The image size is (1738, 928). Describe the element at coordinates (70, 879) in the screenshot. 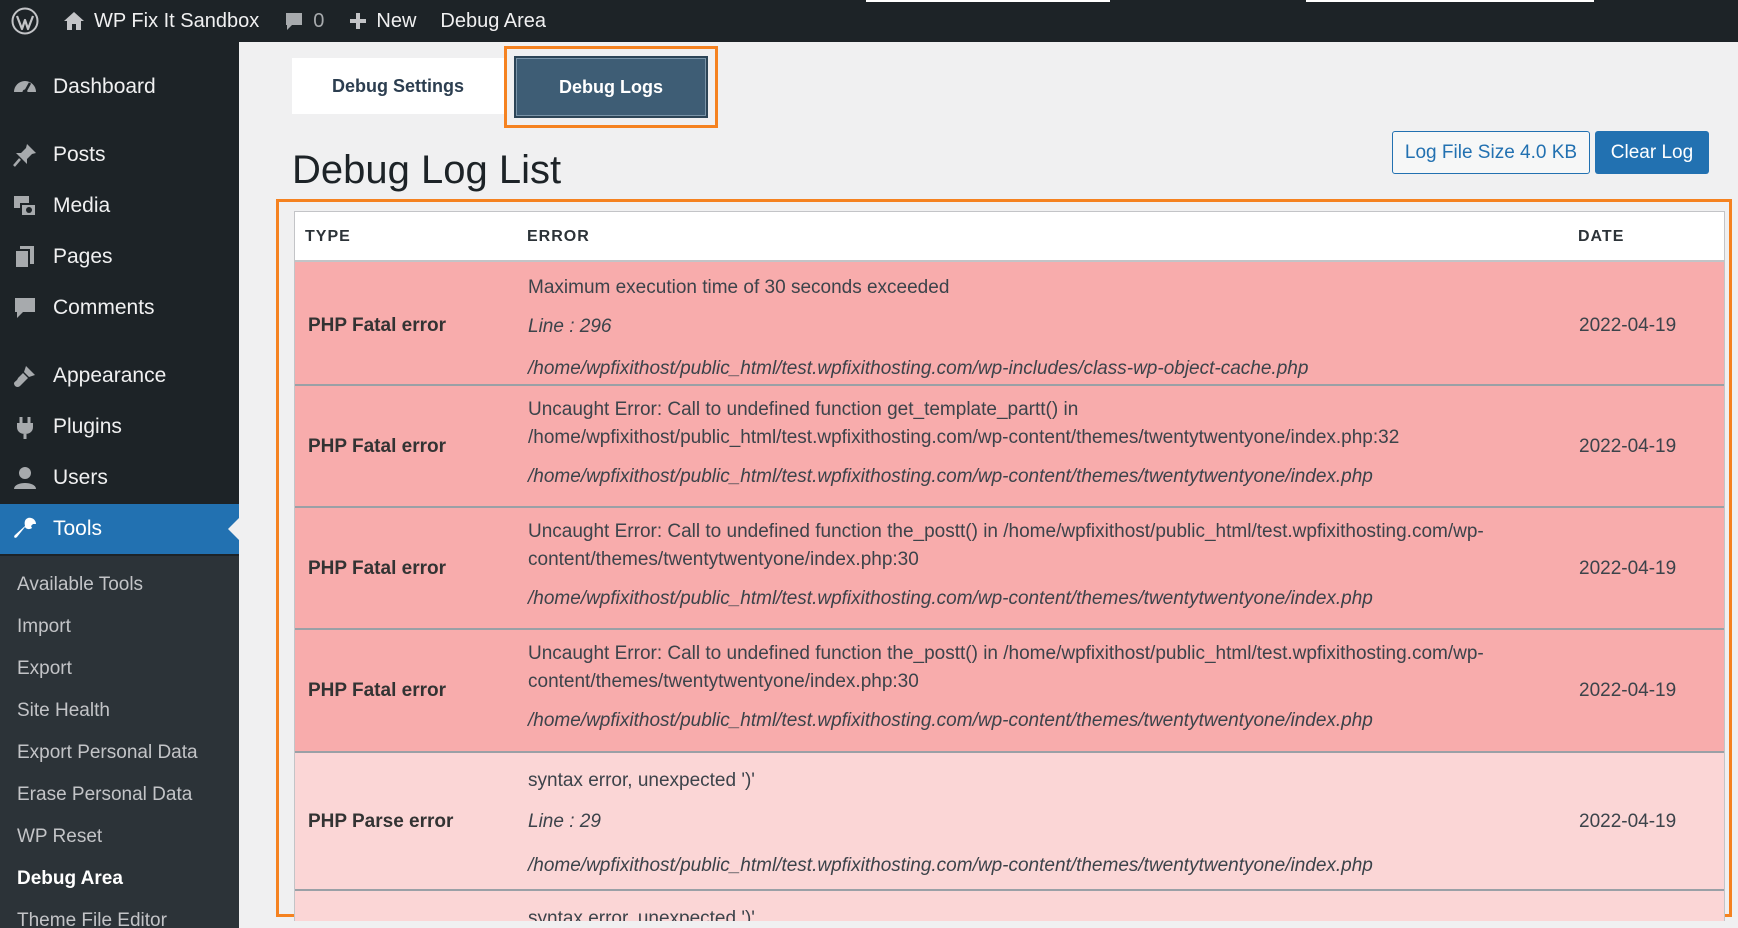

I see `submenu-item-debug-area: Debug Area` at that location.